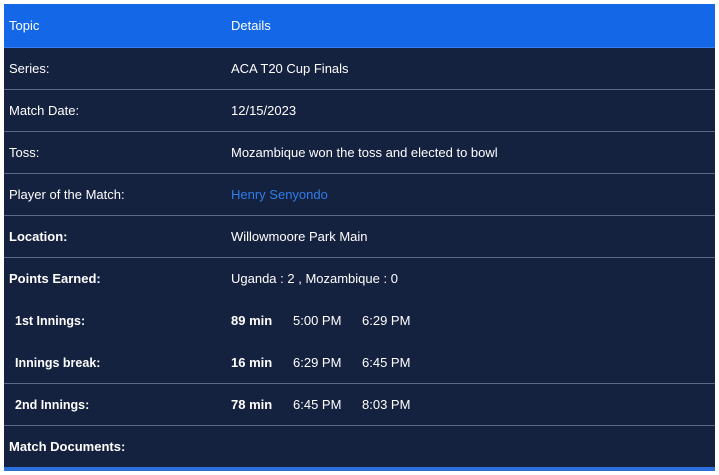 The width and height of the screenshot is (719, 475). Describe the element at coordinates (359, 26) in the screenshot. I see `table-header: Topic Details` at that location.